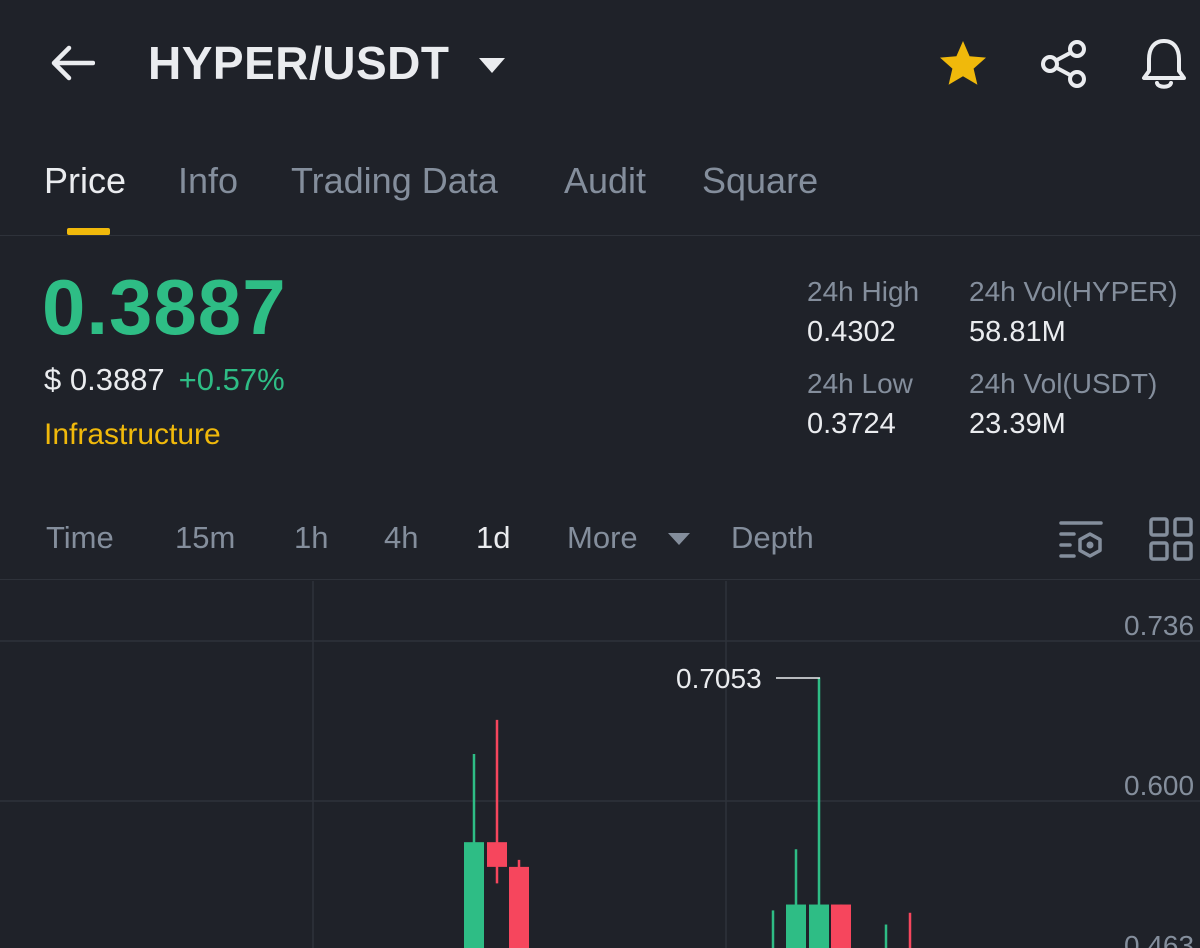 The height and width of the screenshot is (948, 1200). Describe the element at coordinates (104, 379) in the screenshot. I see `usd-price: $ 0.3887` at that location.